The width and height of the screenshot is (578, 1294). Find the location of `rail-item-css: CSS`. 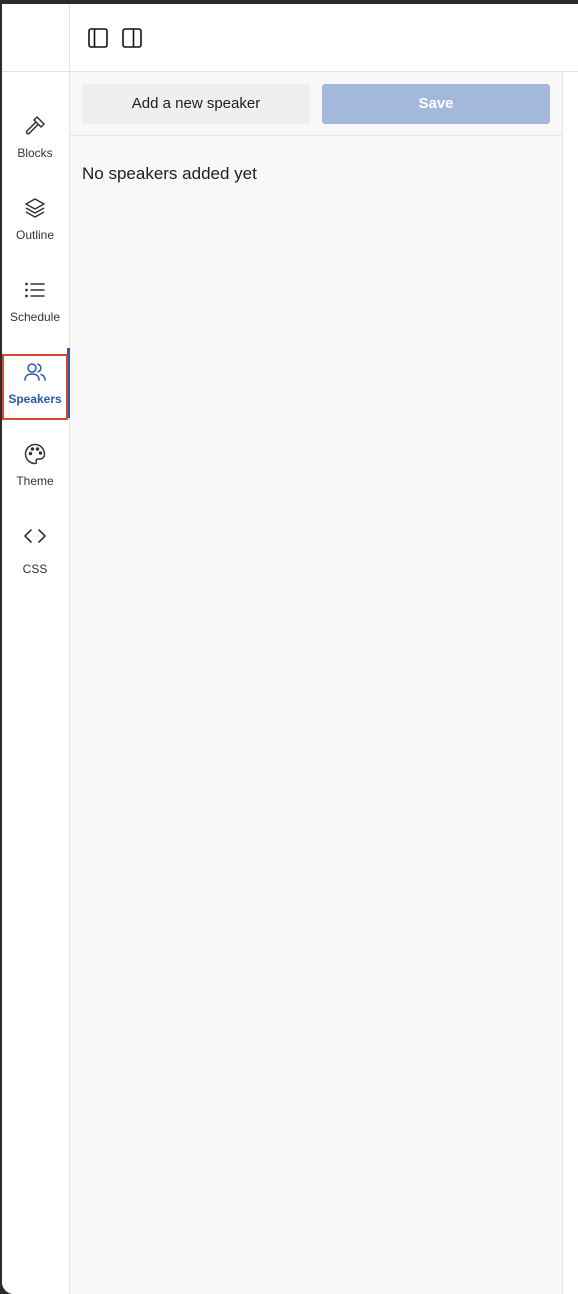

rail-item-css: CSS is located at coordinates (35, 549).